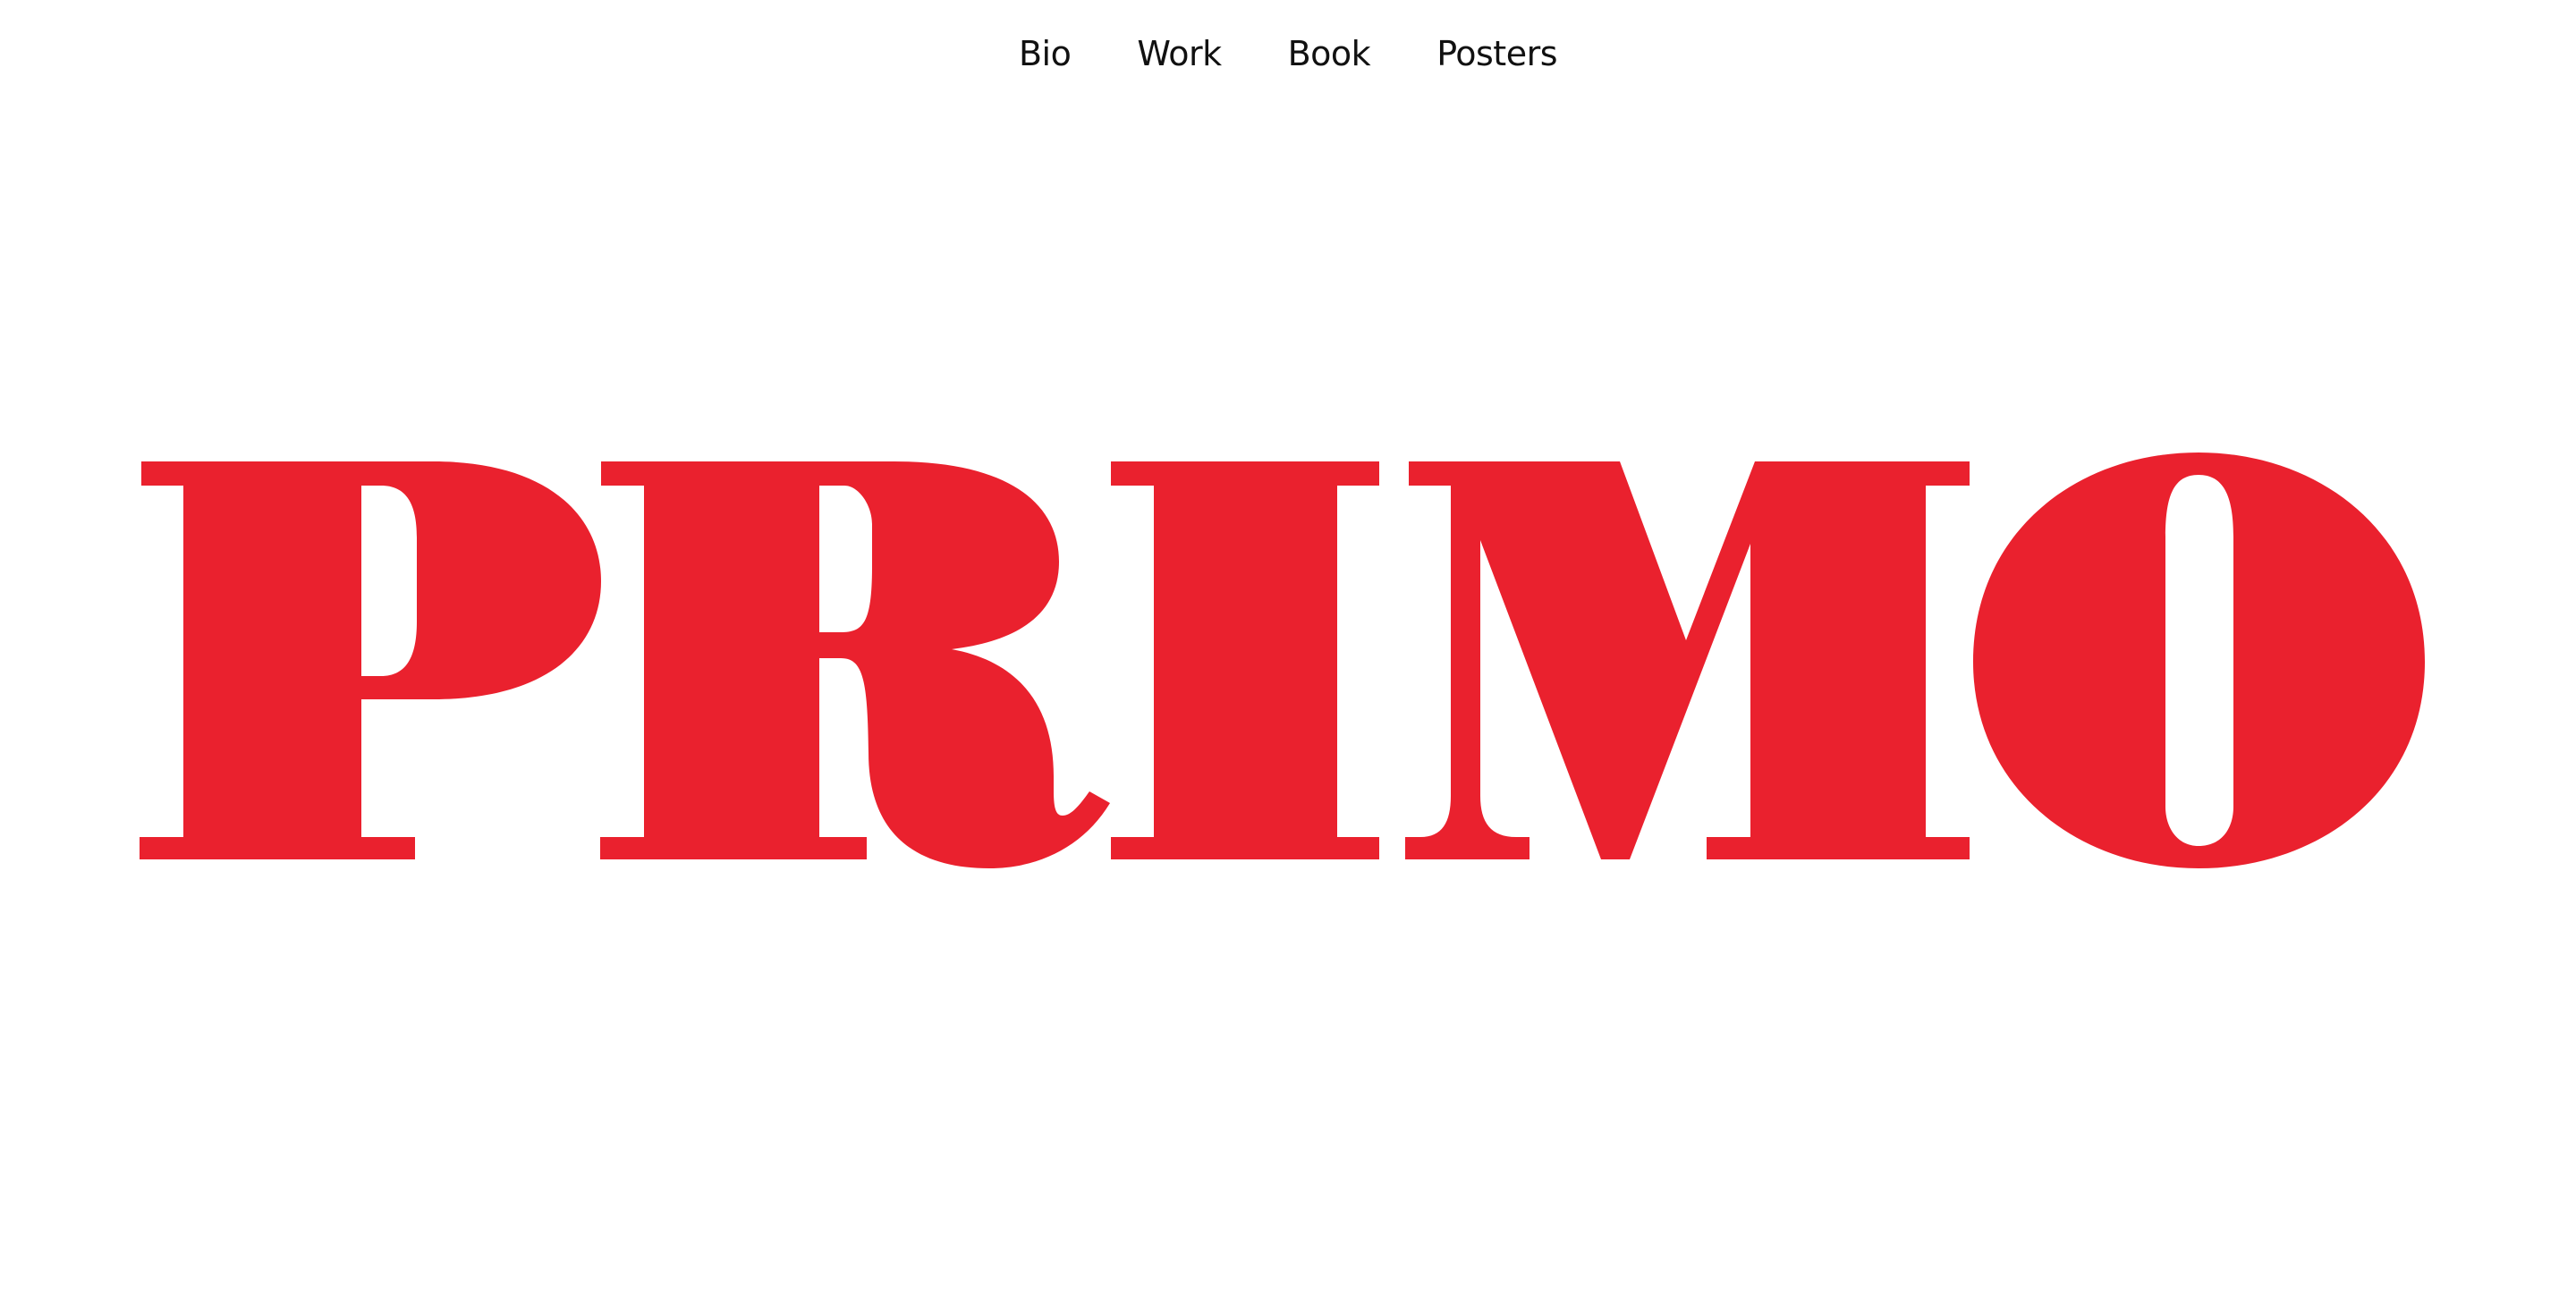 Image resolution: width=2576 pixels, height=1311 pixels. Describe the element at coordinates (2199, 660) in the screenshot. I see `logo-letter-o` at that location.